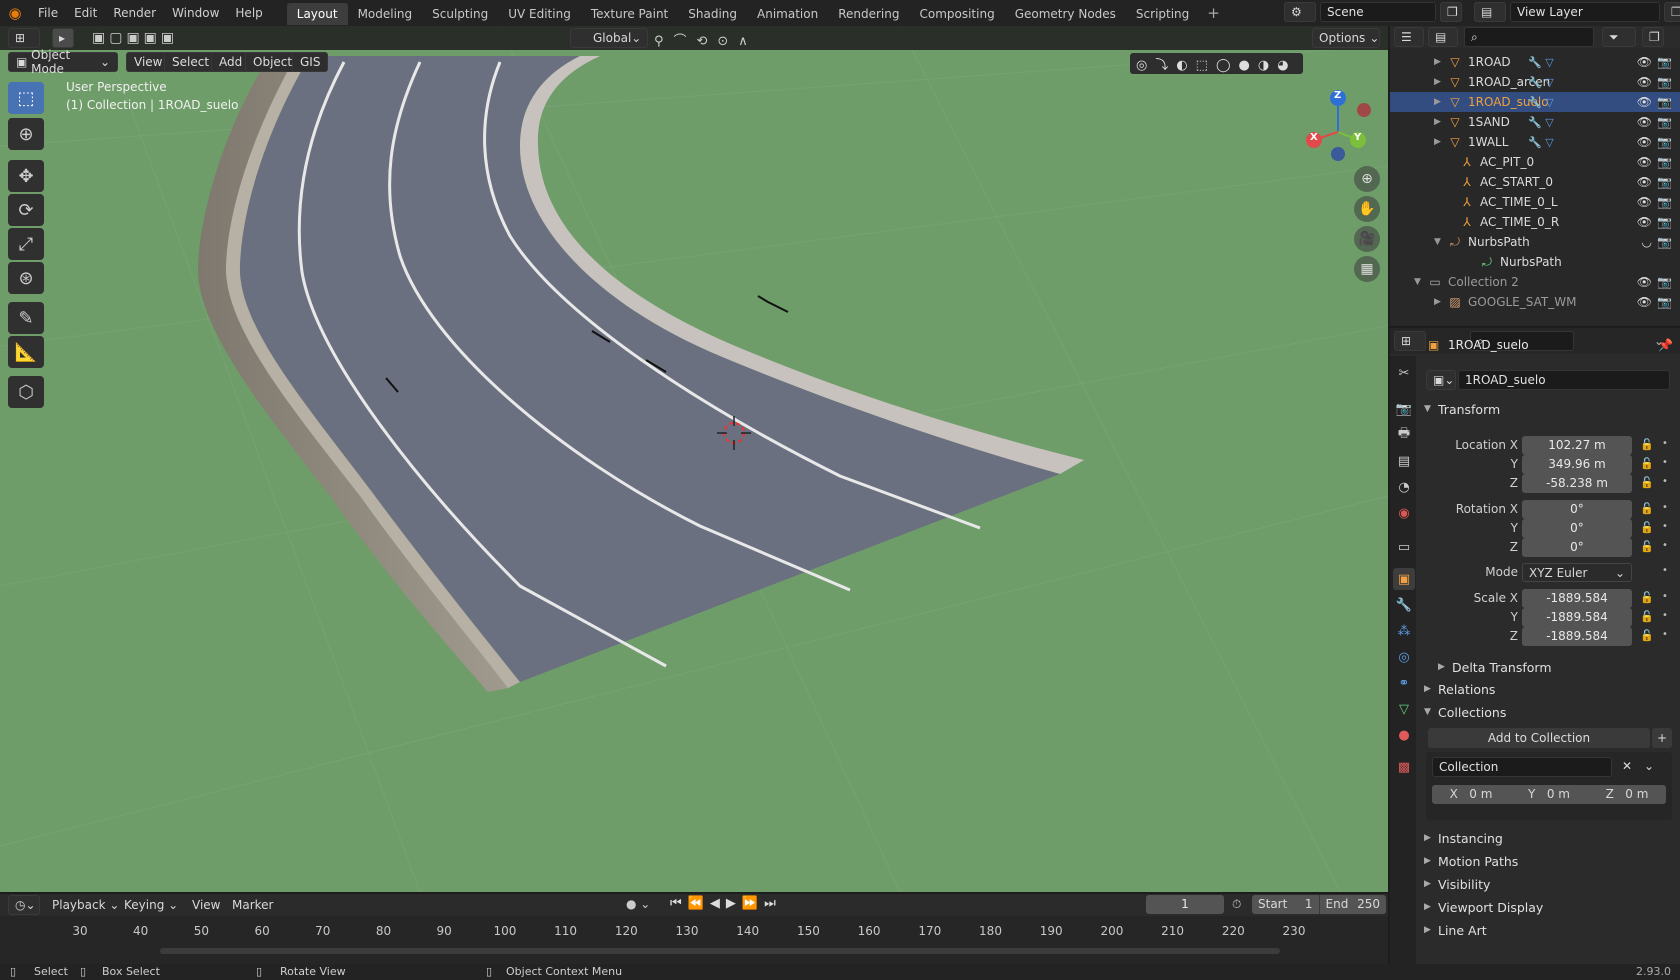 The image size is (1680, 980). I want to click on outliner-item-name: AC_START_0, so click(1516, 182).